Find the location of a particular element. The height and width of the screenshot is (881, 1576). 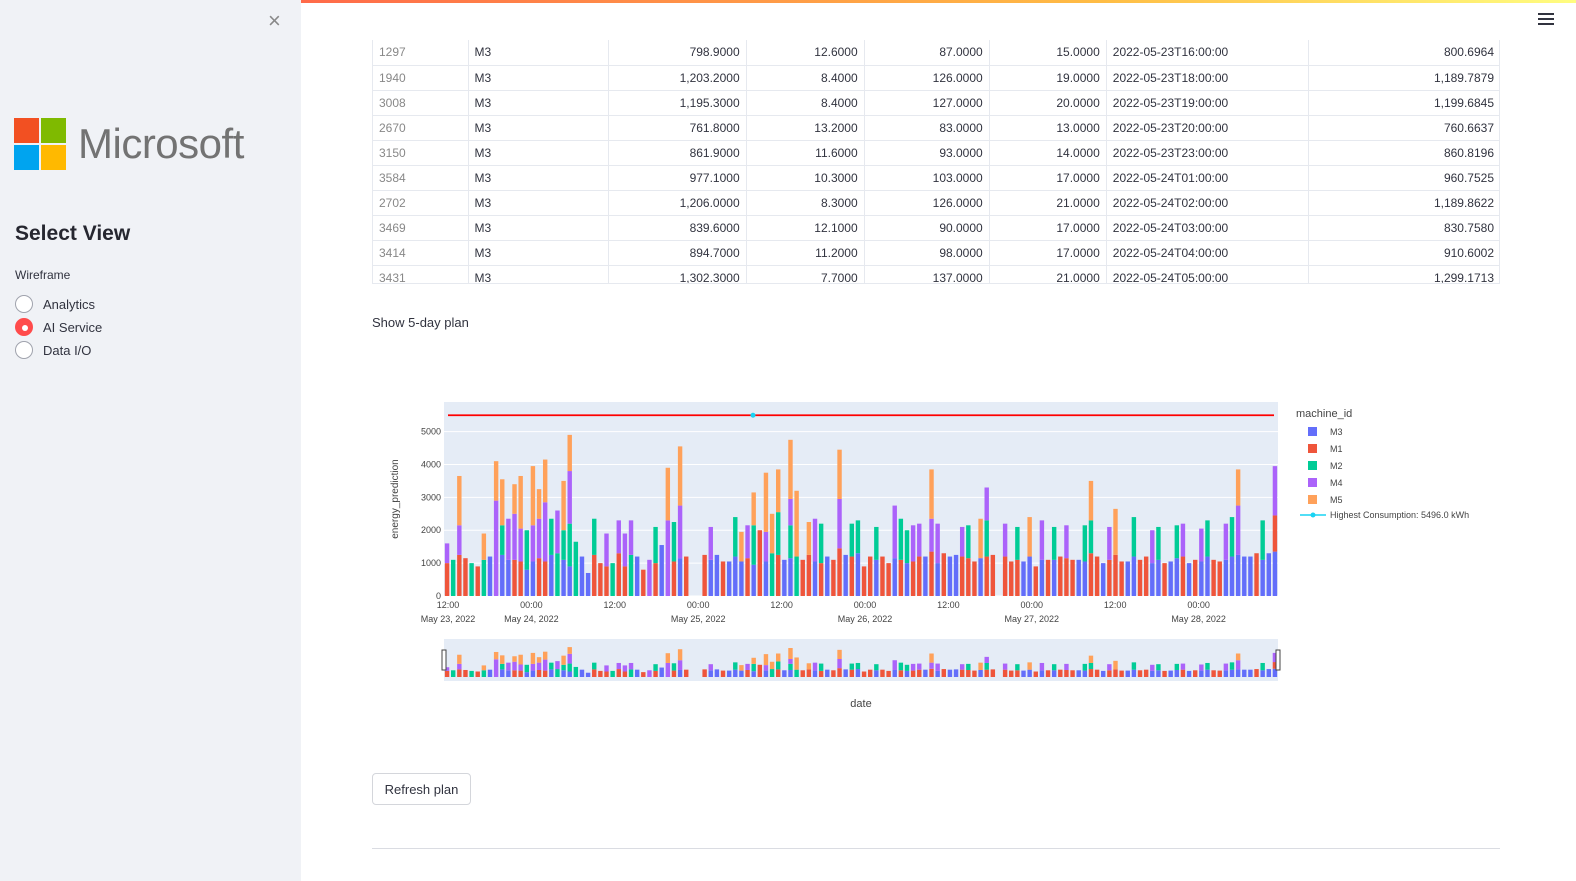

range-slider-left-handle is located at coordinates (444, 660).